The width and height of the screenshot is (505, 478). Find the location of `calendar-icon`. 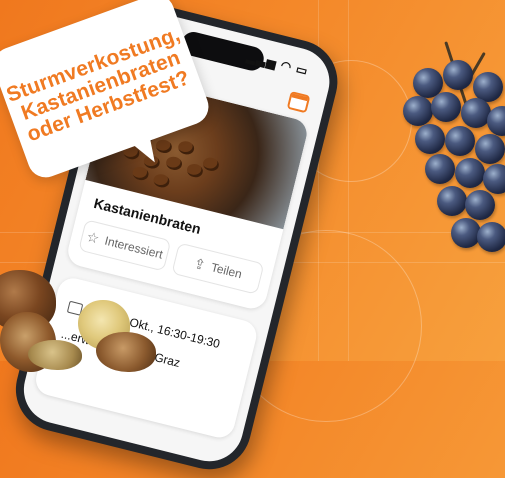

calendar-icon is located at coordinates (298, 102).